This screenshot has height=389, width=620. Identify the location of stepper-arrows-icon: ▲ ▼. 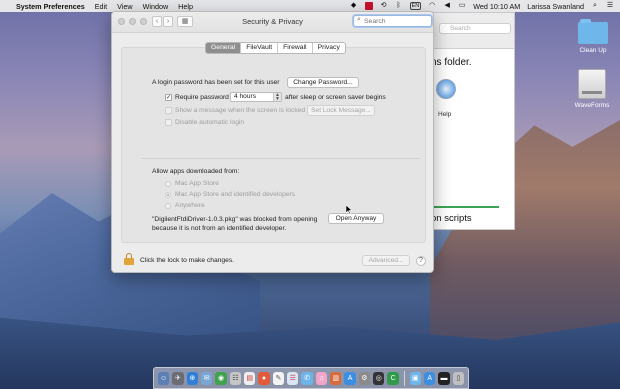
(277, 97).